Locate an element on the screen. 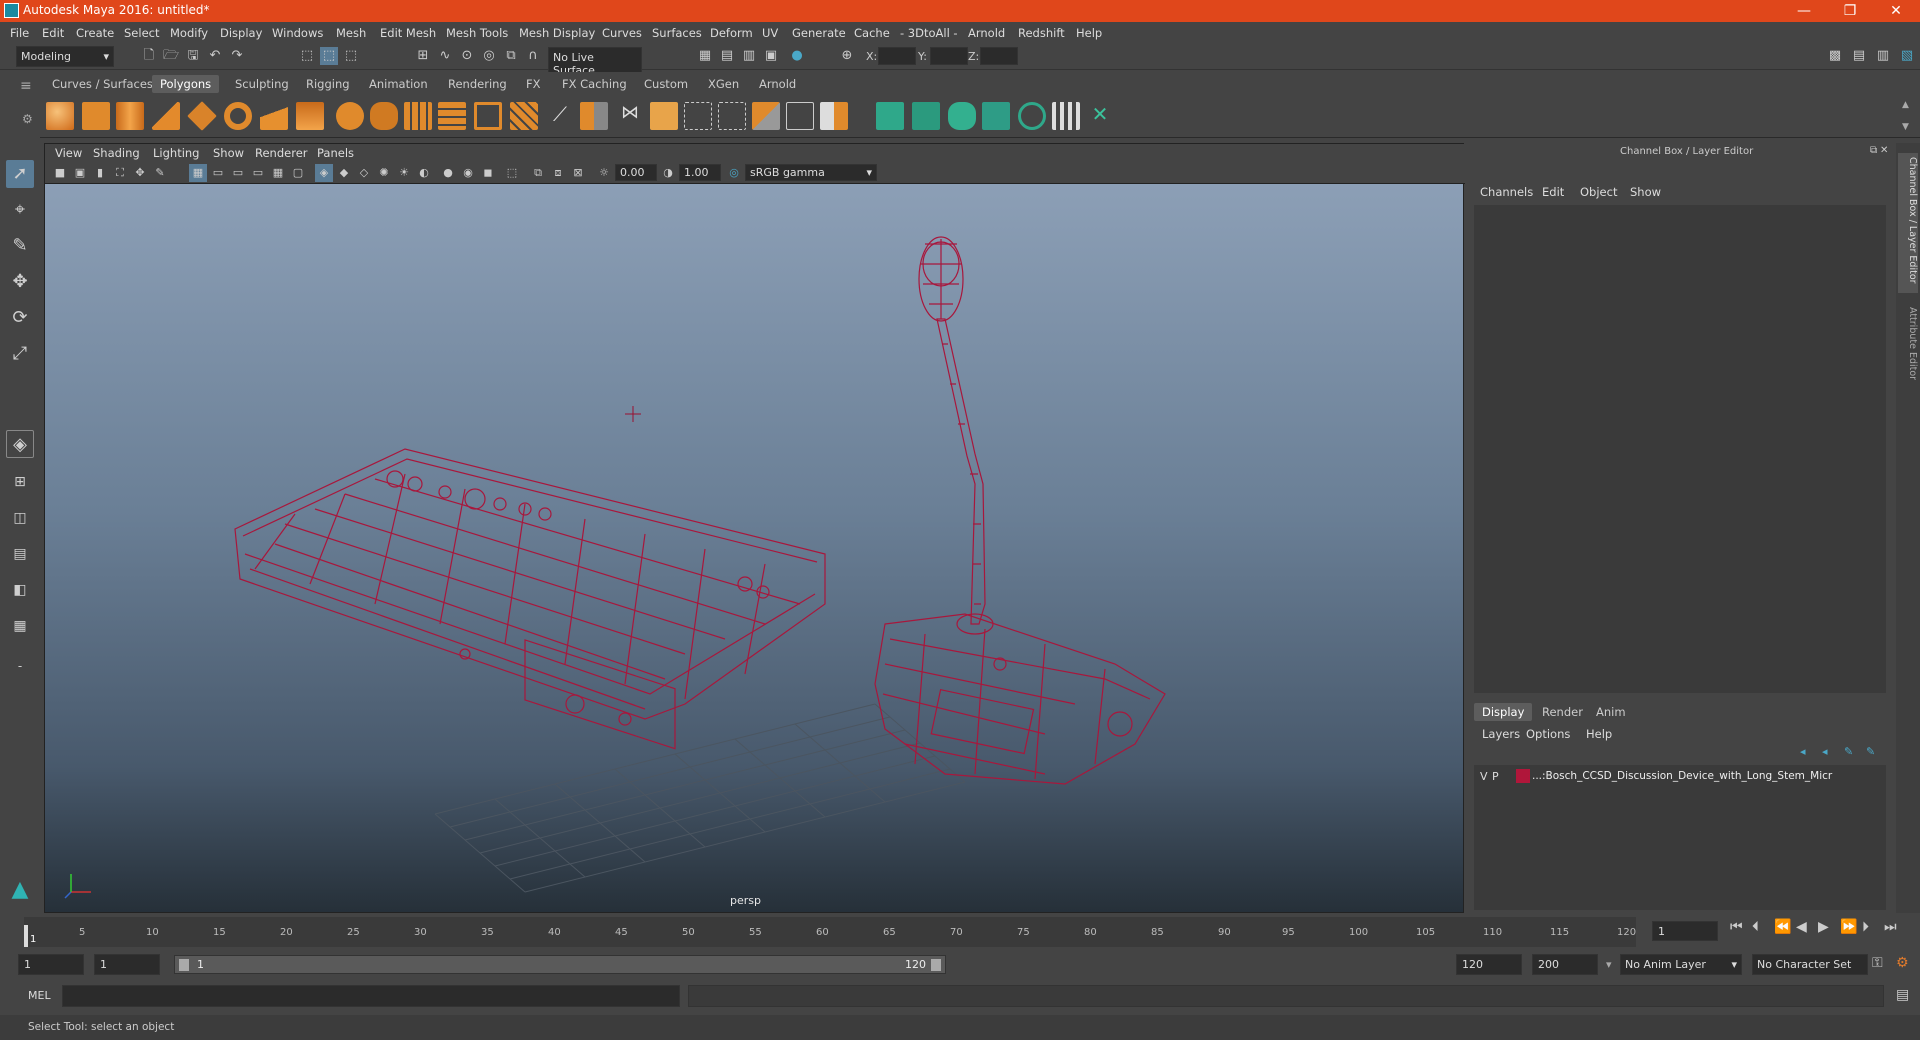 This screenshot has width=1920, height=1040. current-frame-field: 1 is located at coordinates (1685, 931).